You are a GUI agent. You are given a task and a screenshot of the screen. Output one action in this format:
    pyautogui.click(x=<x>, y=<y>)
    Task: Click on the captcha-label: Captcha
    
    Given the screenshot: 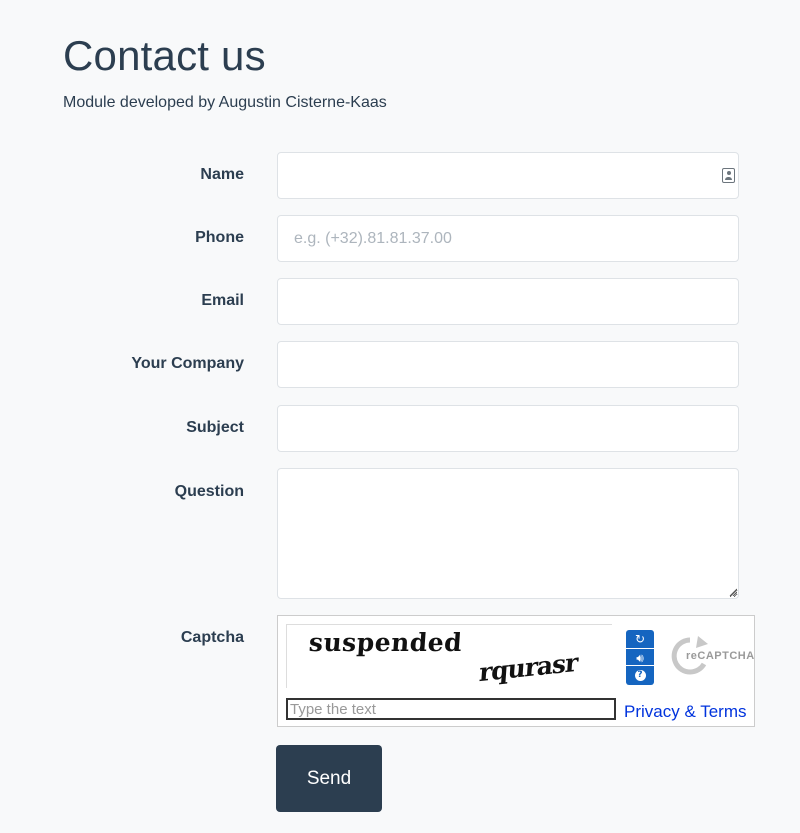 What is the action you would take?
    pyautogui.click(x=212, y=637)
    